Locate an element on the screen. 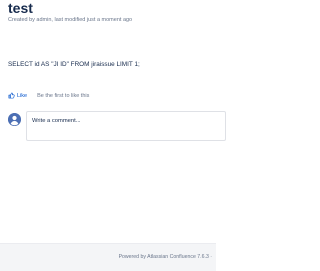 The width and height of the screenshot is (320, 271). like-summary: Be the first to like this is located at coordinates (63, 95).